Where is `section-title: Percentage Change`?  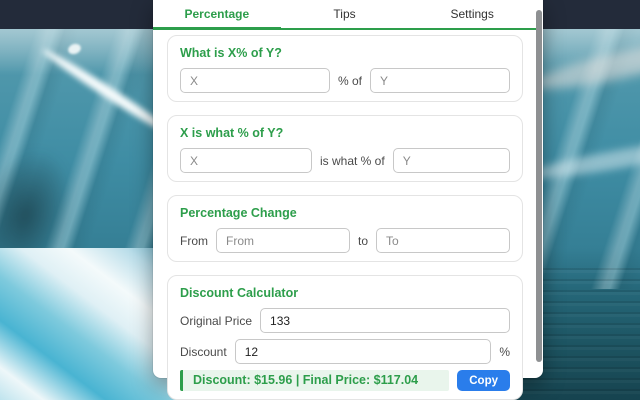
section-title: Percentage Change is located at coordinates (238, 213).